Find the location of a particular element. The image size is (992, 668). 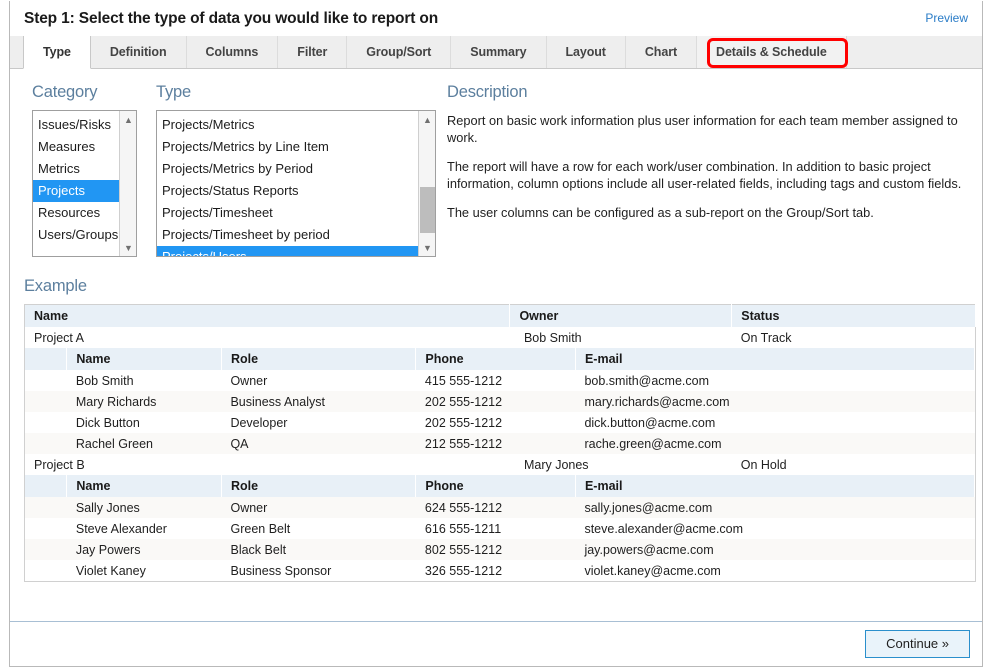

member-phone: 212 555-1212 is located at coordinates (495, 443).